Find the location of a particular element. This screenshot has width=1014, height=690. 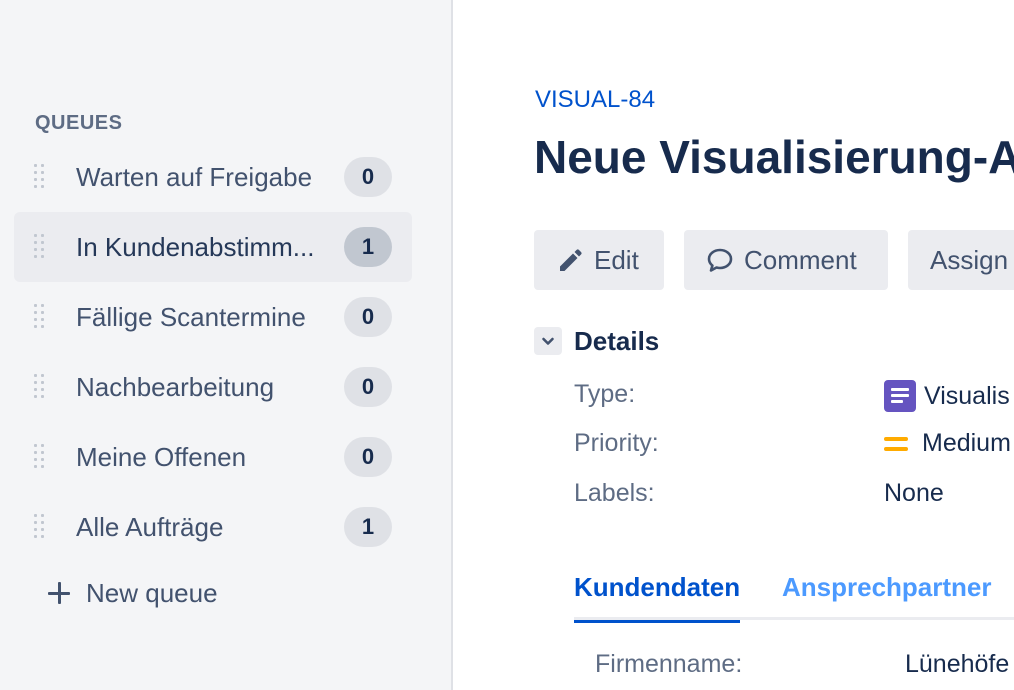

details-title: Details is located at coordinates (617, 340).